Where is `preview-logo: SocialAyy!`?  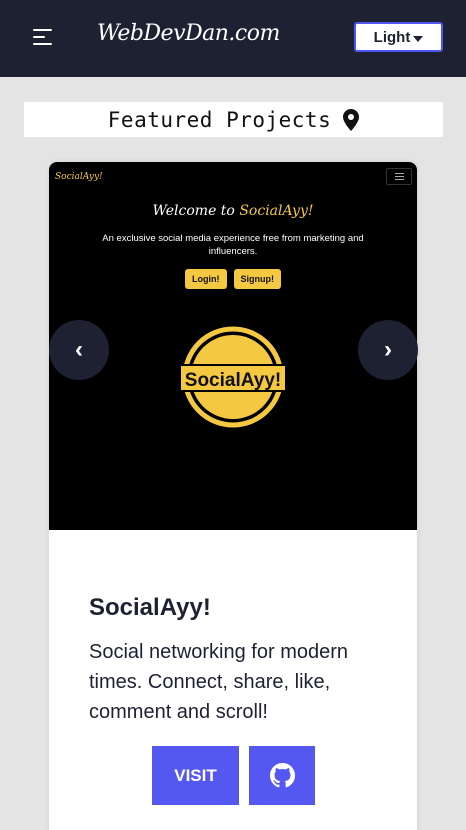 preview-logo: SocialAyy! is located at coordinates (79, 177).